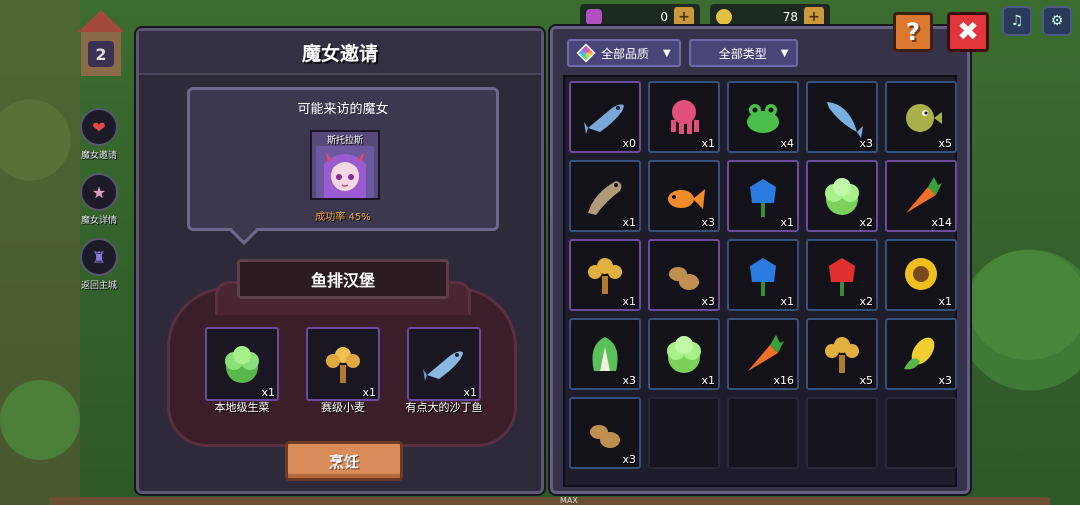 The image size is (1080, 505). I want to click on side-item-return-town: ♜ 返回主城, so click(99, 264).